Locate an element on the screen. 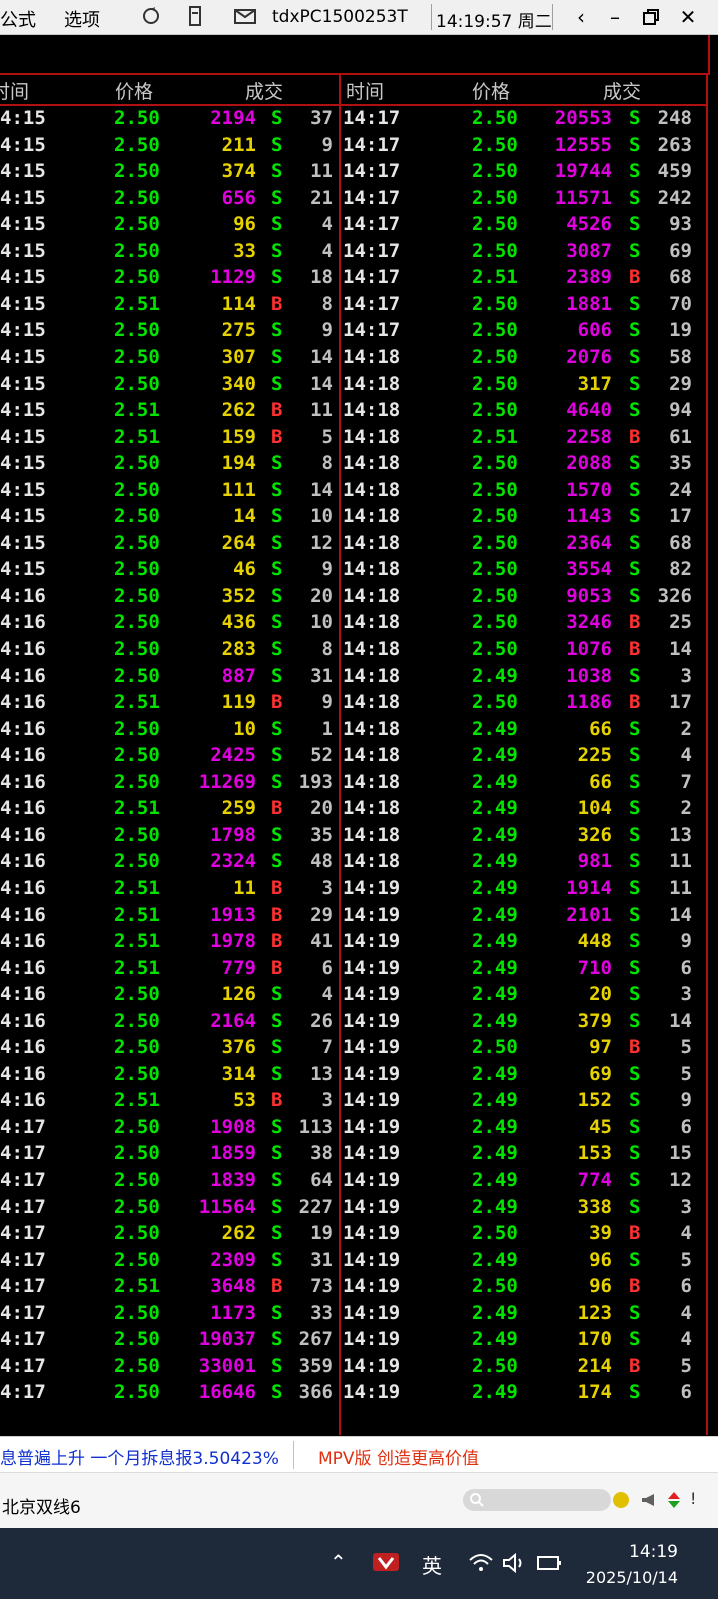 This screenshot has height=1599, width=718. table-row: 14:19 2.49 69 S 5 is located at coordinates (519, 1076).